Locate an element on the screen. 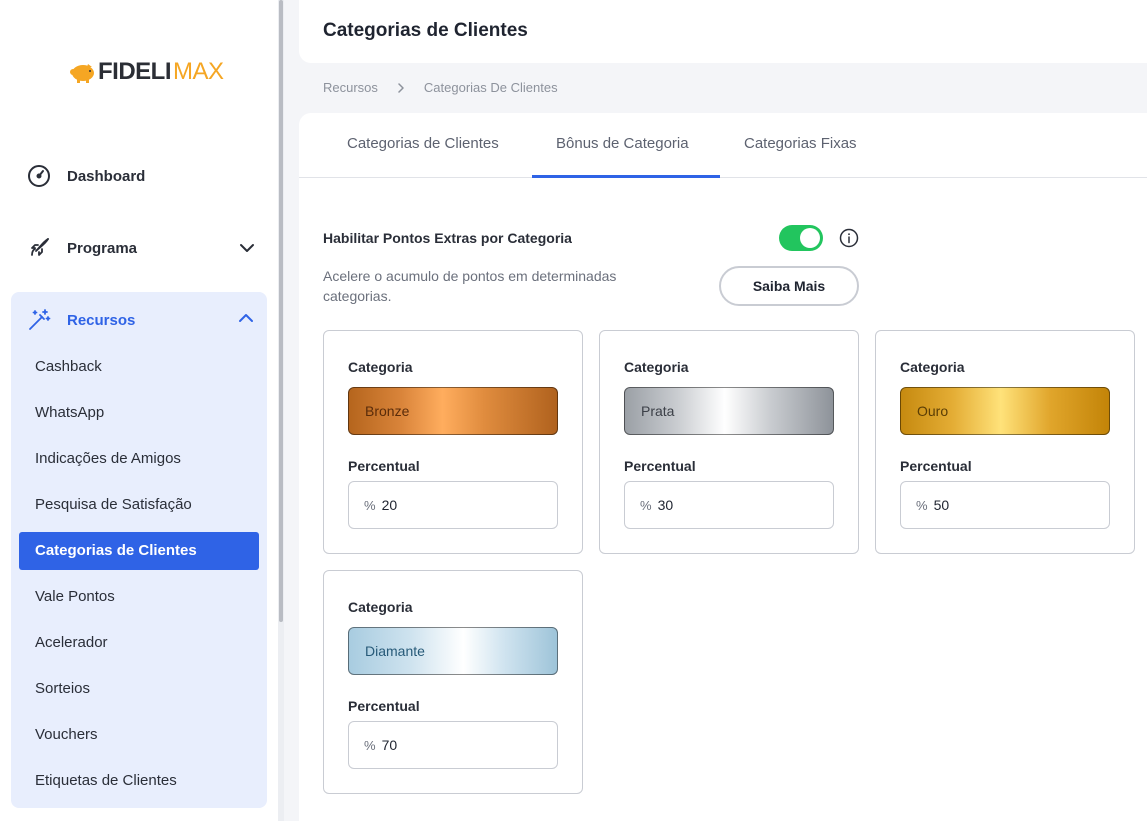 This screenshot has width=1147, height=821. saiba-mais-button: Saiba Mais is located at coordinates (789, 286).